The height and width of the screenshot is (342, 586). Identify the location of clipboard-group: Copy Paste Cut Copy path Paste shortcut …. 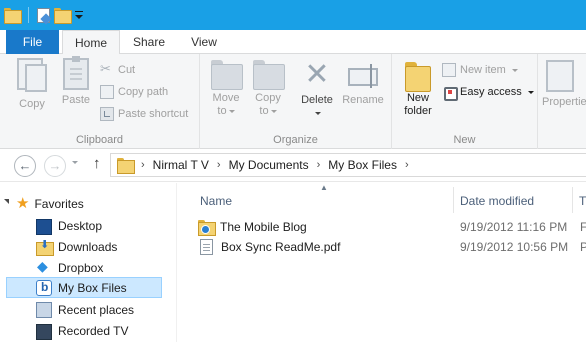
(100, 101).